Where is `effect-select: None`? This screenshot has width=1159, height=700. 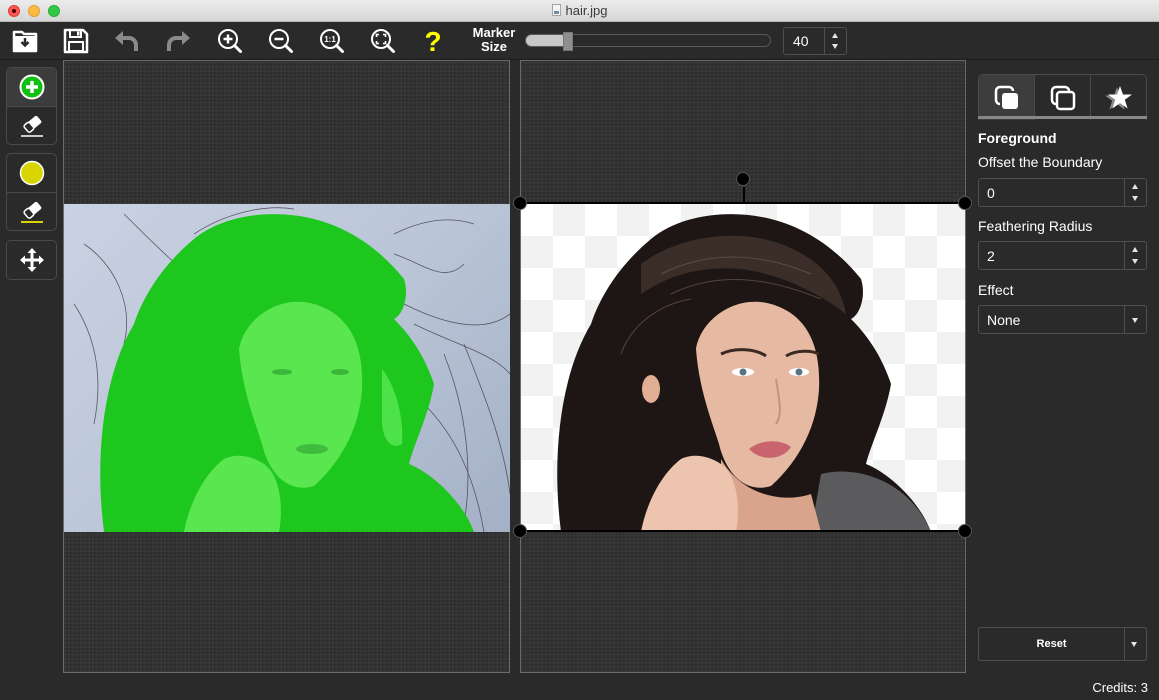 effect-select: None is located at coordinates (1062, 319).